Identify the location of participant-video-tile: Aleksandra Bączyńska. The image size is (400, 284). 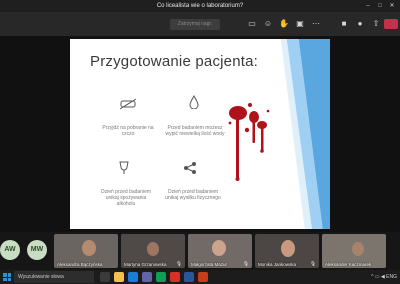
(86, 251).